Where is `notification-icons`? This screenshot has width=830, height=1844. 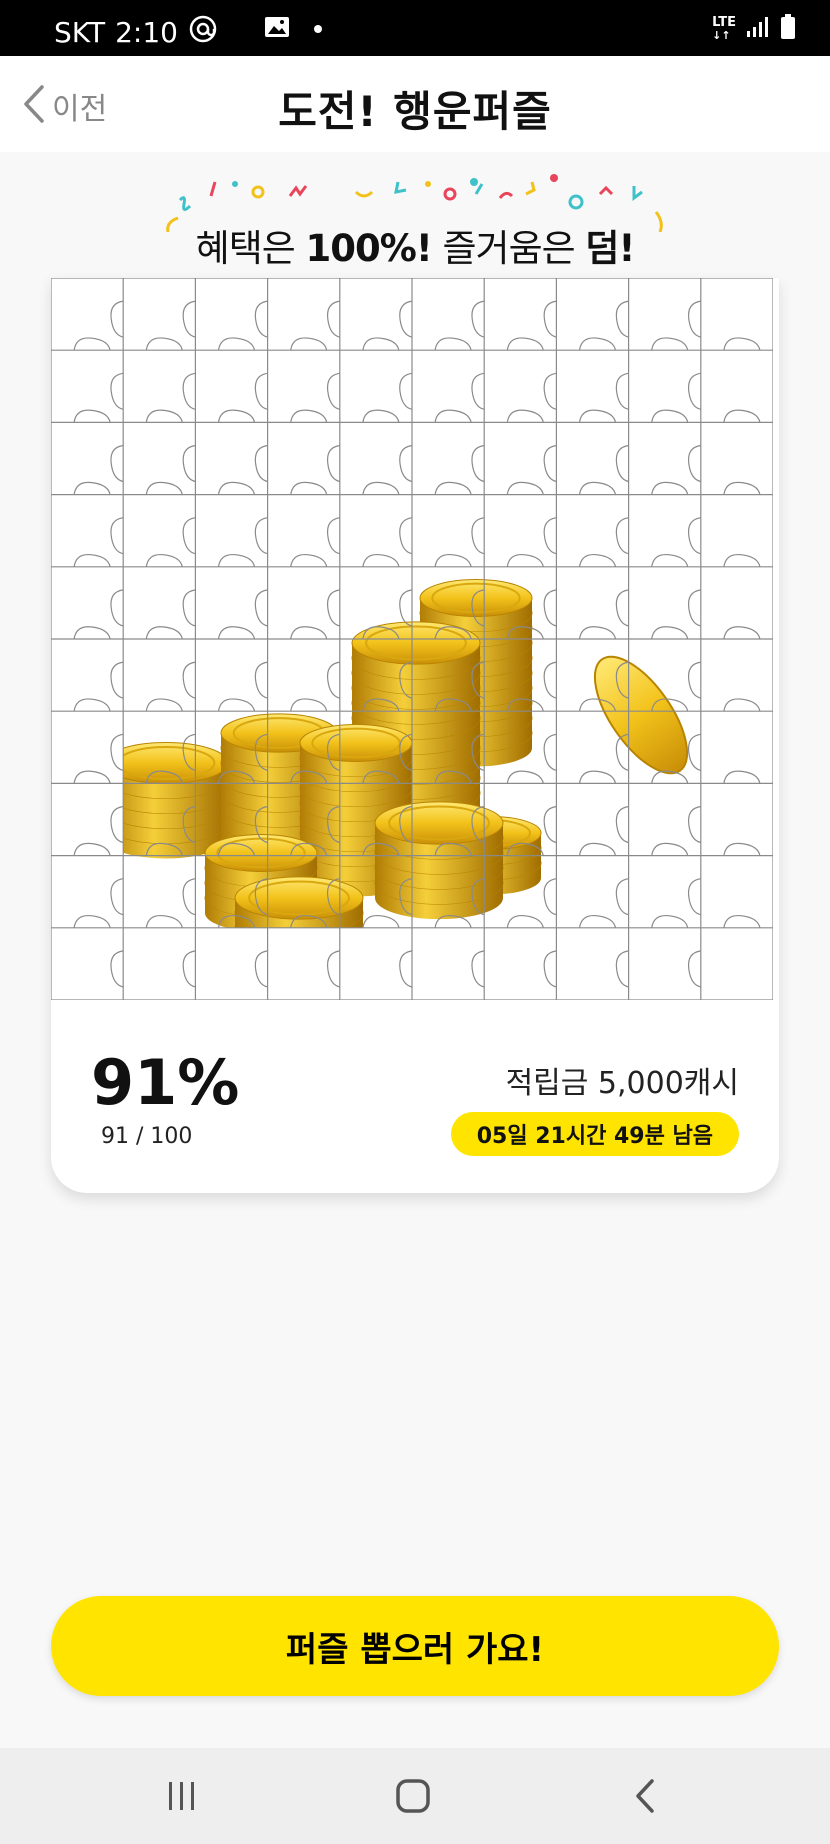 notification-icons is located at coordinates (293, 29).